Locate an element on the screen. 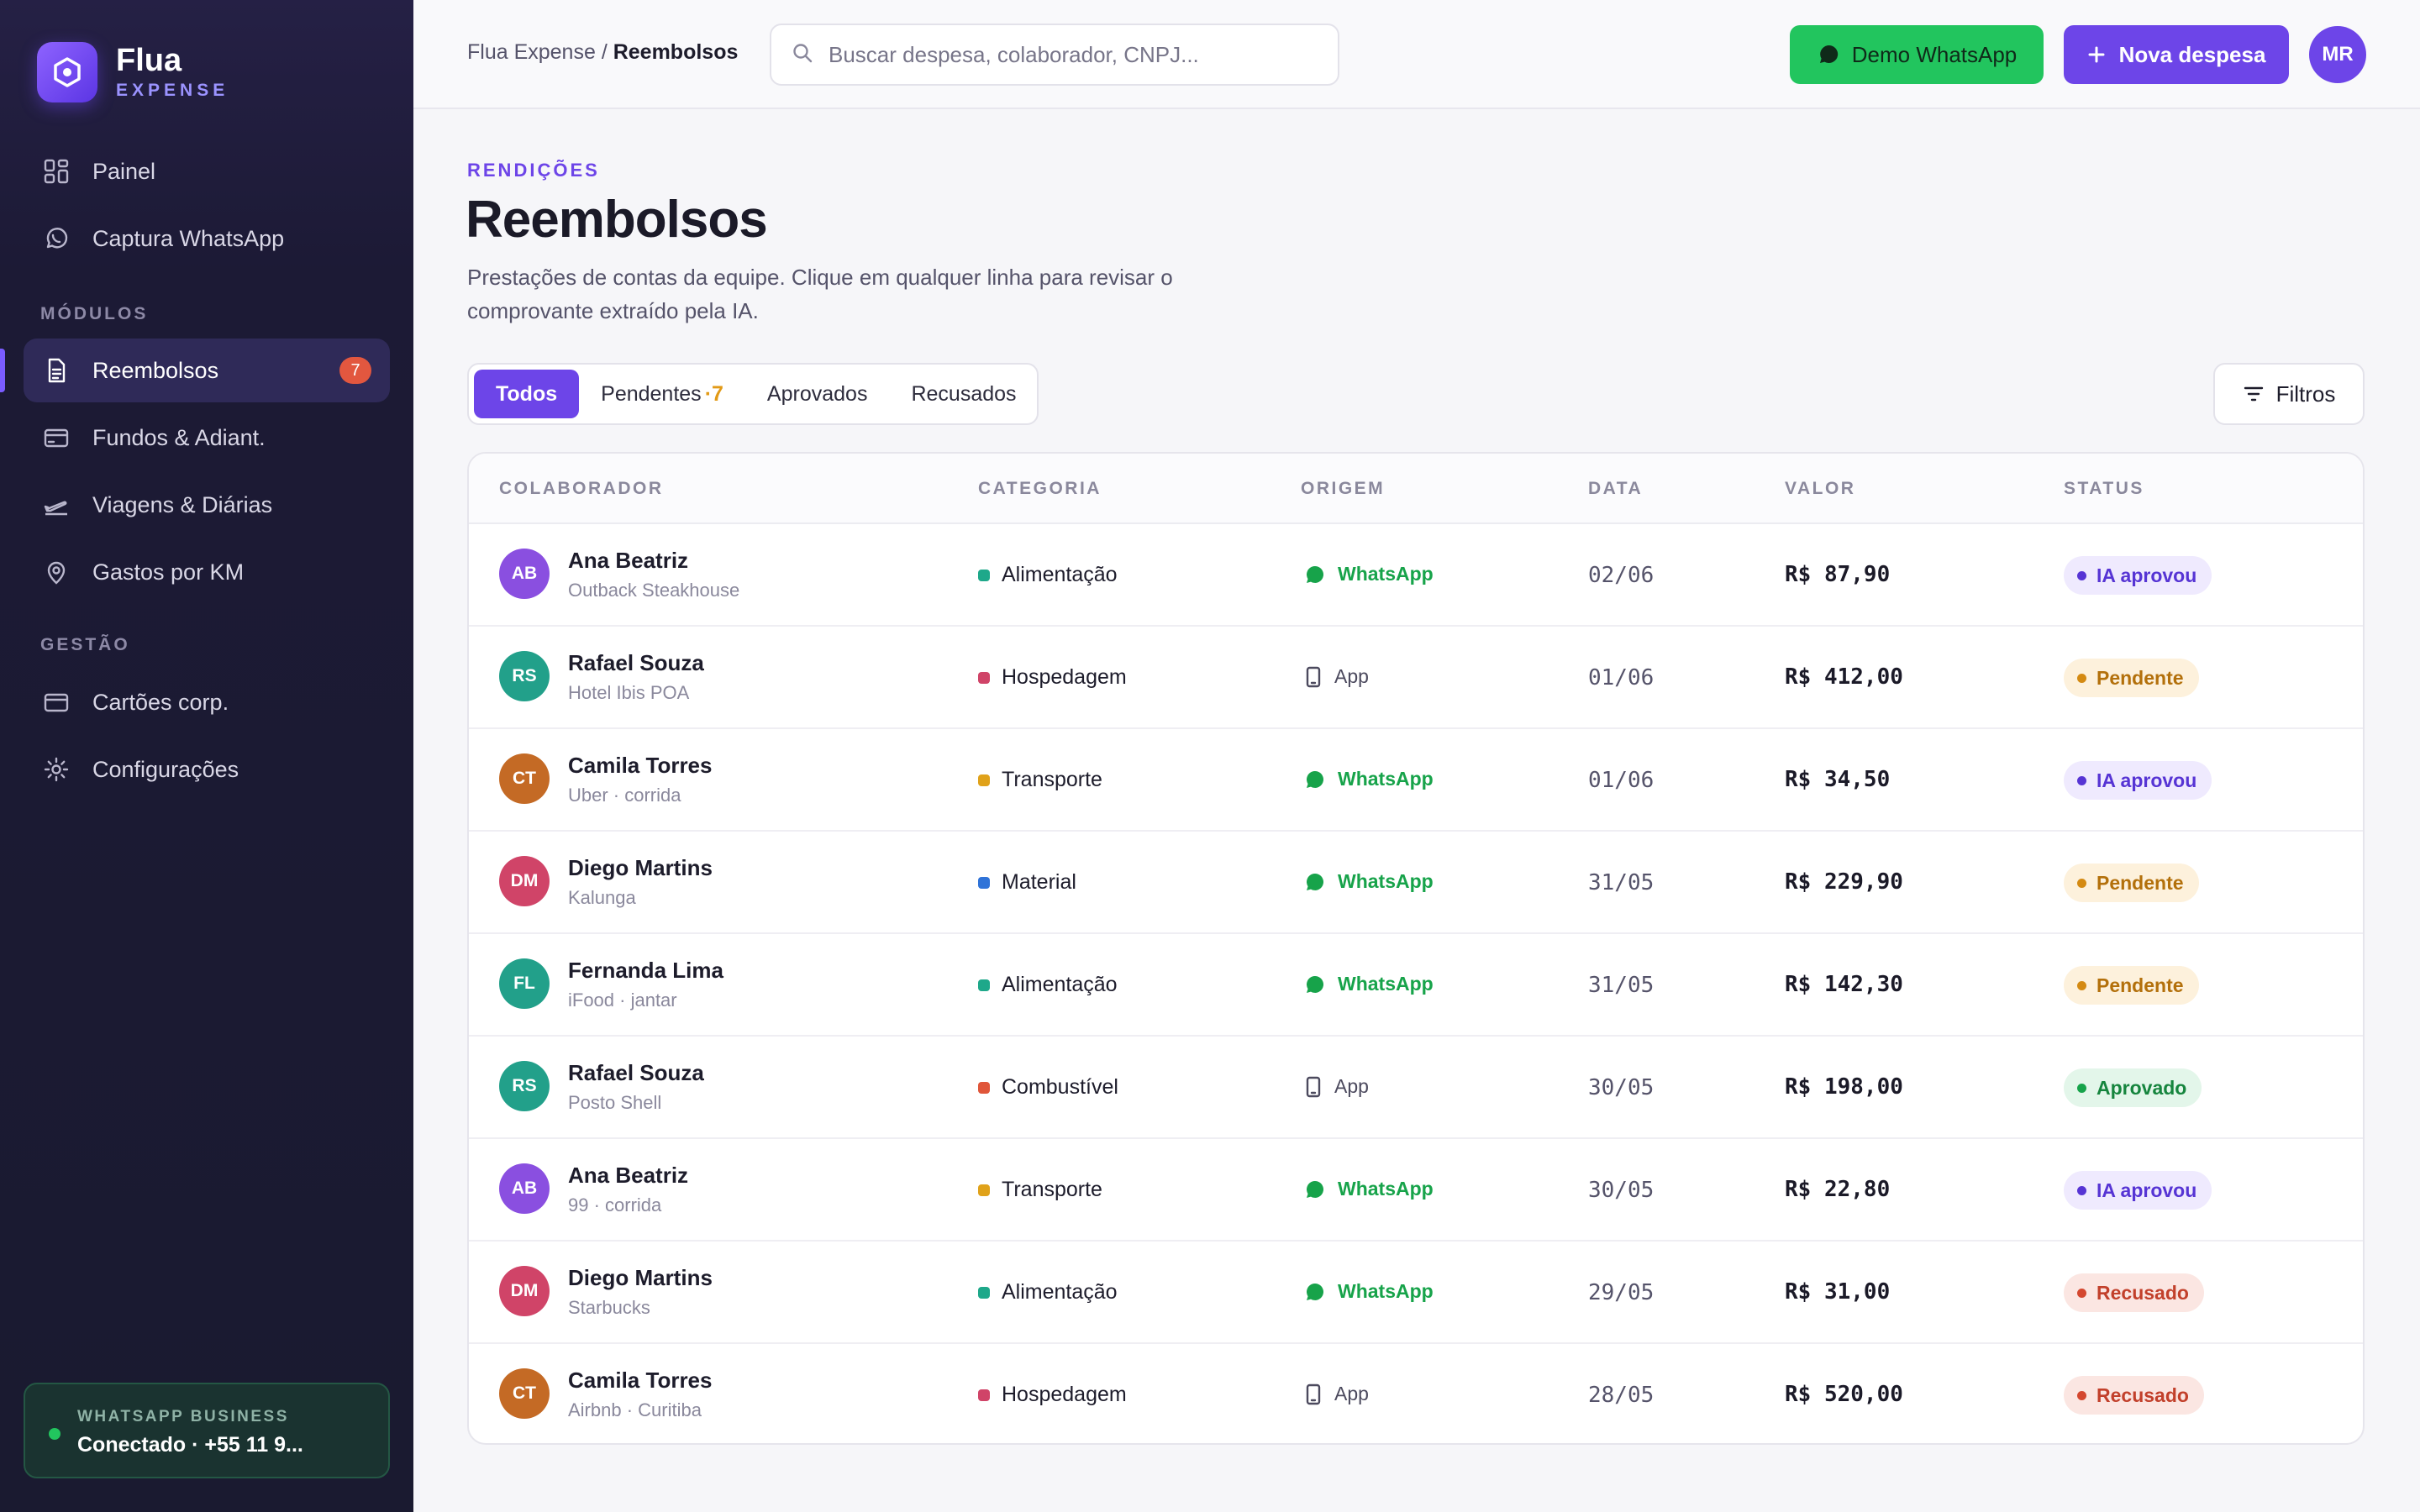  sidebar-item-configuracoes: Configurações is located at coordinates (207, 769).